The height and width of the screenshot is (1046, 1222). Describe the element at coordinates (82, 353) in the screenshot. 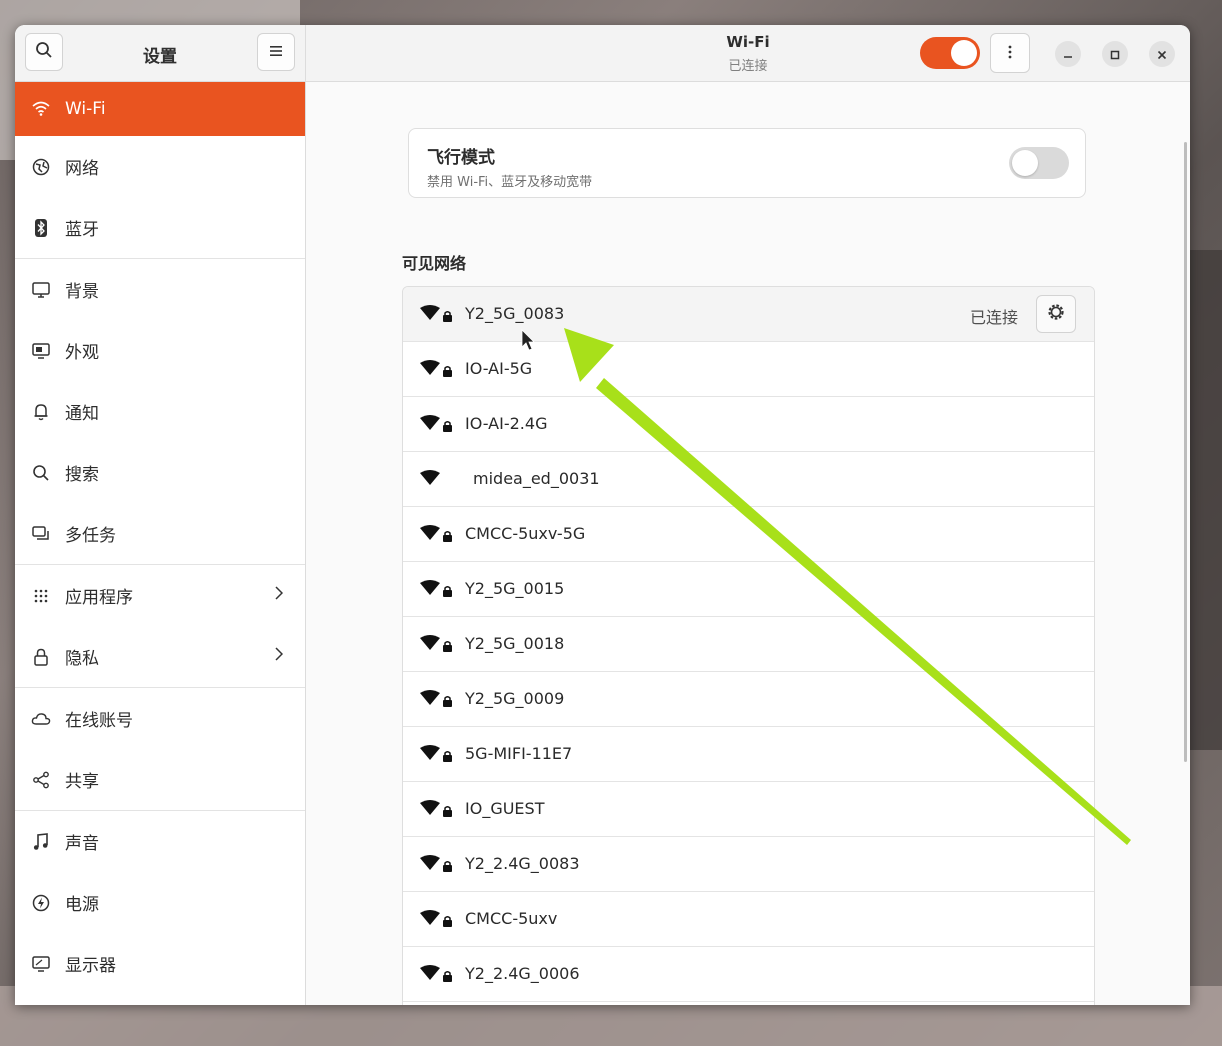

I see `sidebar-item-label: 外观` at that location.